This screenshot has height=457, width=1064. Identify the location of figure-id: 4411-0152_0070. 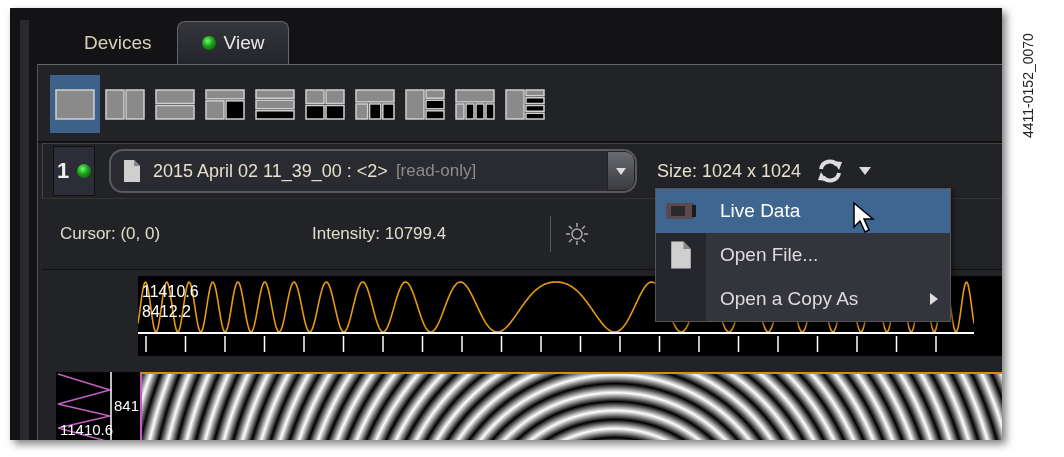
(1028, 85).